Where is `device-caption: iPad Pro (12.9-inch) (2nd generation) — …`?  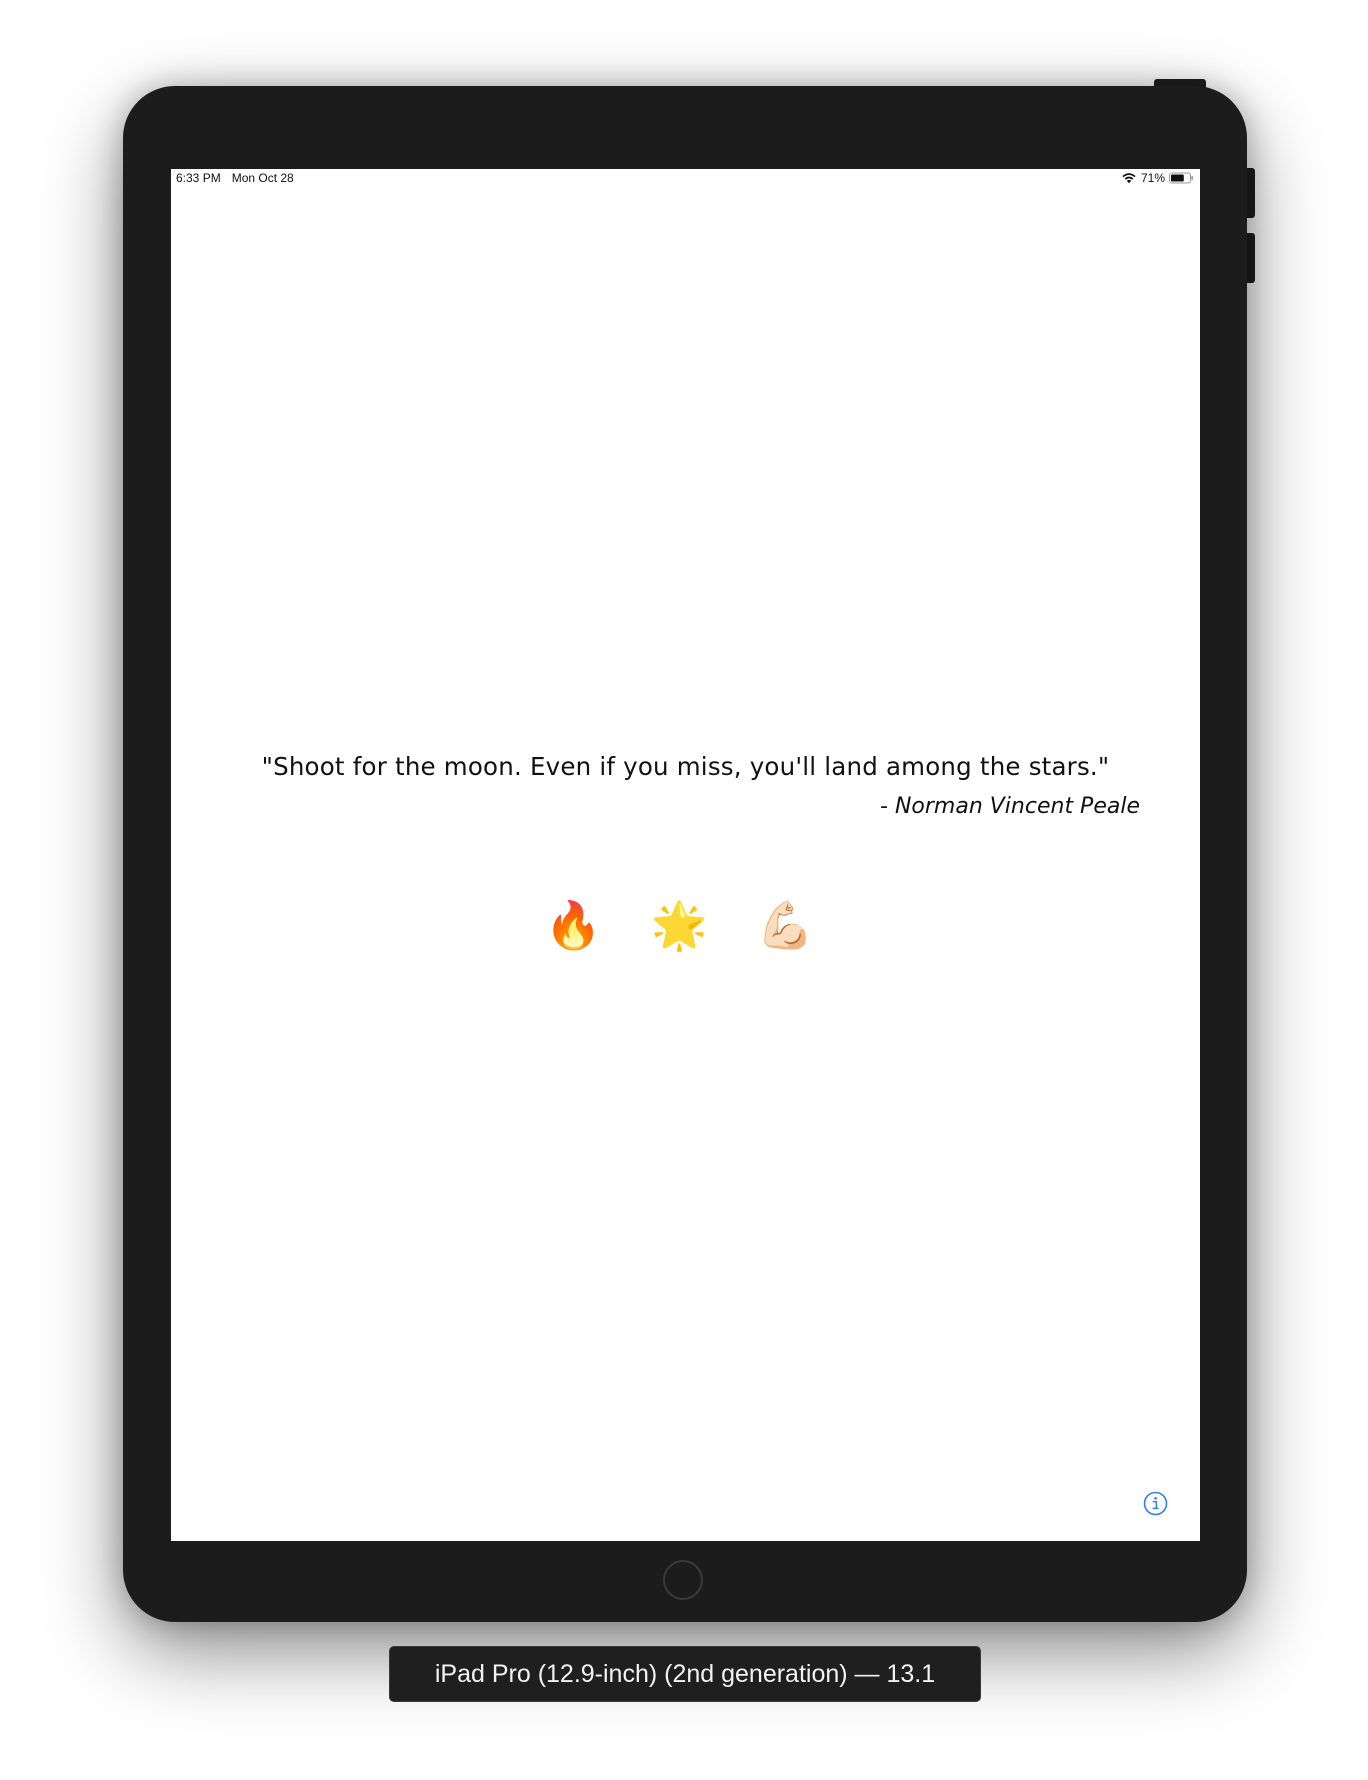
device-caption: iPad Pro (12.9-inch) (2nd generation) — … is located at coordinates (685, 1674).